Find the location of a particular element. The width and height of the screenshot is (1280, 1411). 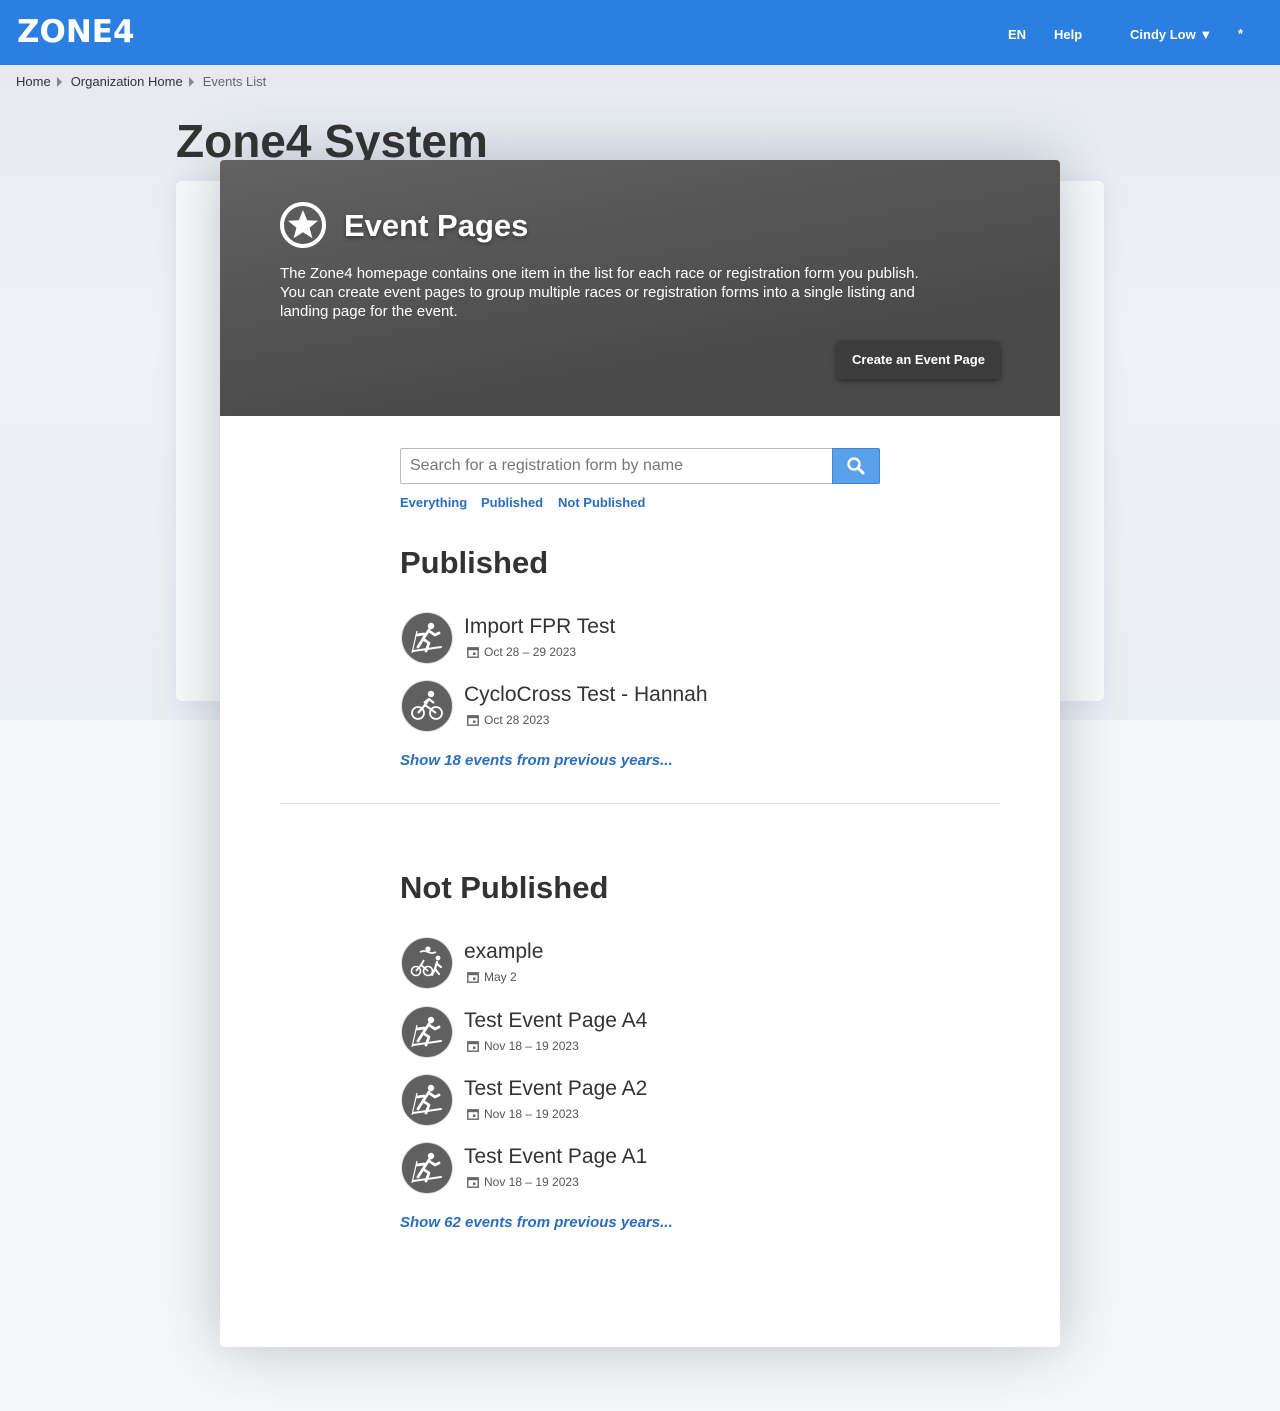

event-name: CycloCross Test - Hannah is located at coordinates (586, 695).